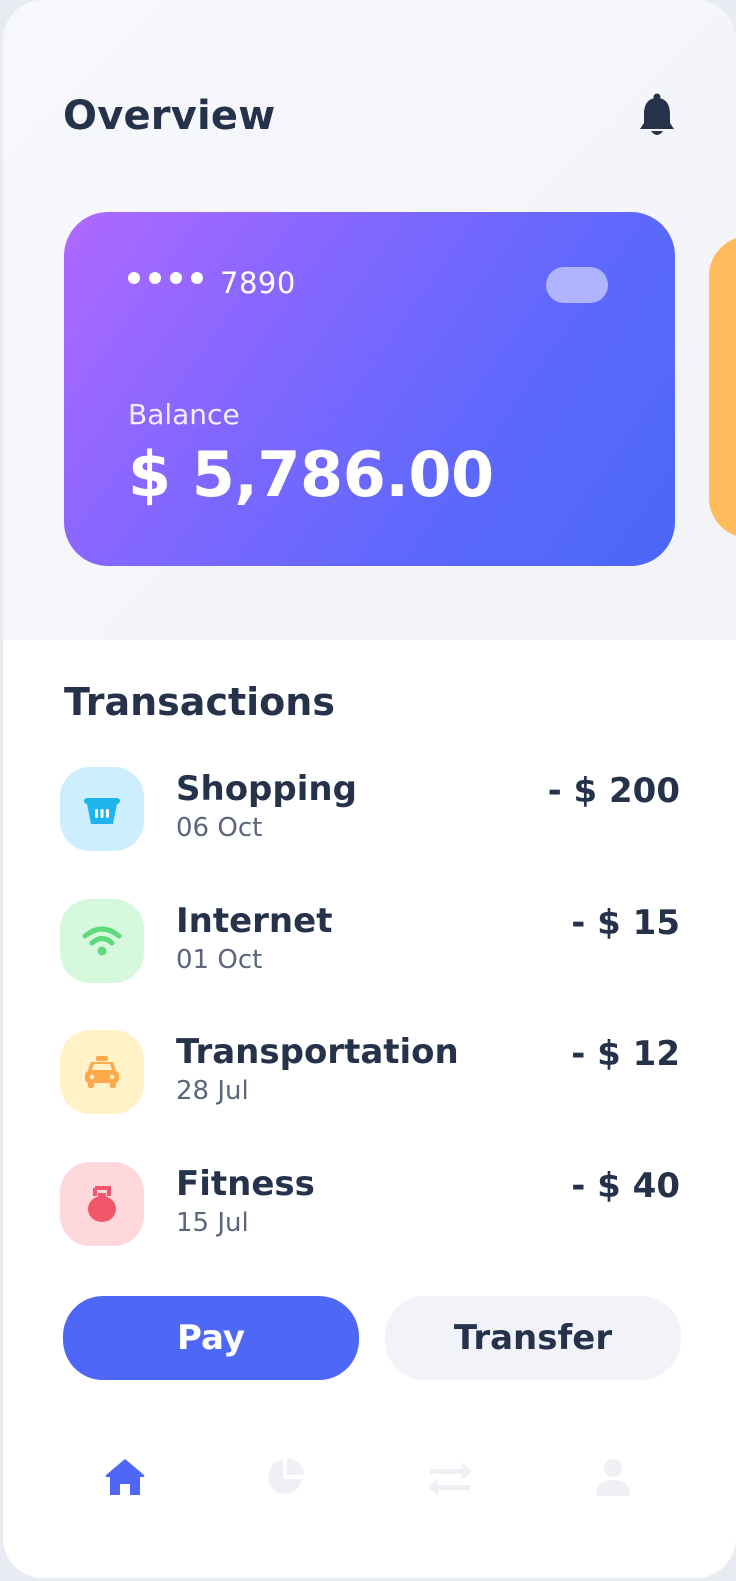 Image resolution: width=736 pixels, height=1581 pixels. Describe the element at coordinates (625, 1054) in the screenshot. I see `transaction-amount: - $ 12` at that location.